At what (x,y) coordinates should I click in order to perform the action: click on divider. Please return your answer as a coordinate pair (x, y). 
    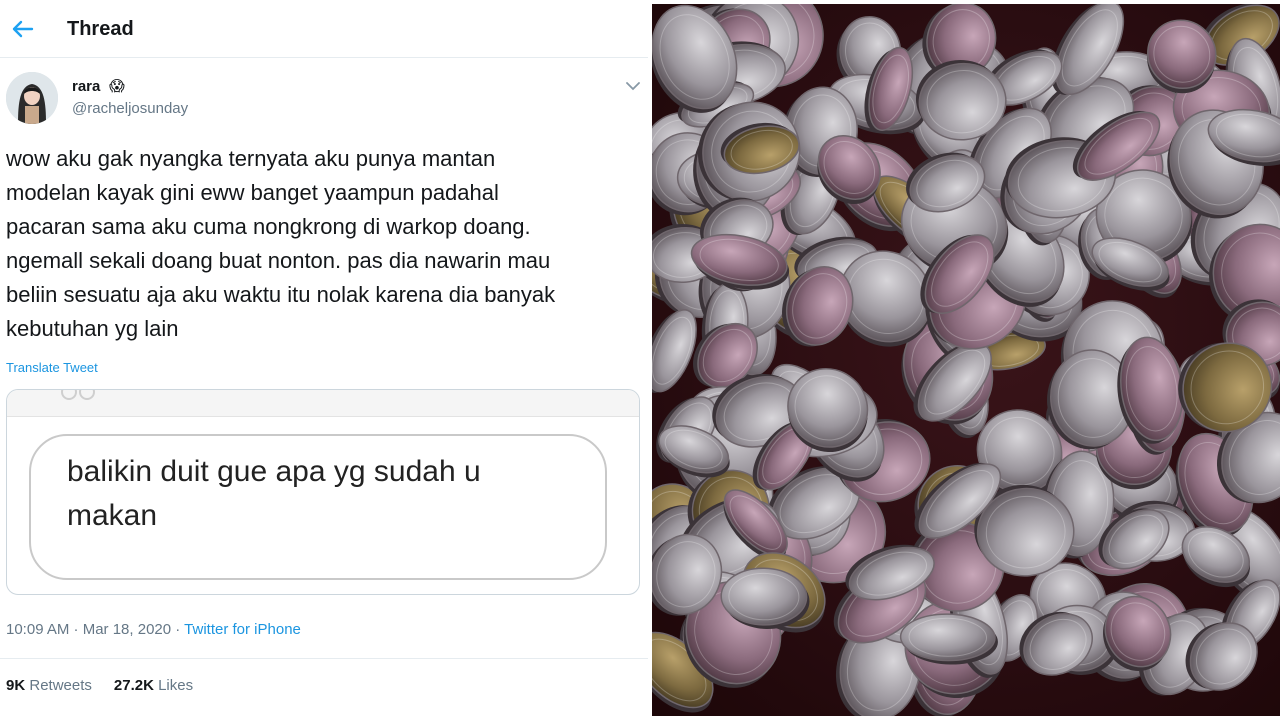
    Looking at the image, I should click on (324, 658).